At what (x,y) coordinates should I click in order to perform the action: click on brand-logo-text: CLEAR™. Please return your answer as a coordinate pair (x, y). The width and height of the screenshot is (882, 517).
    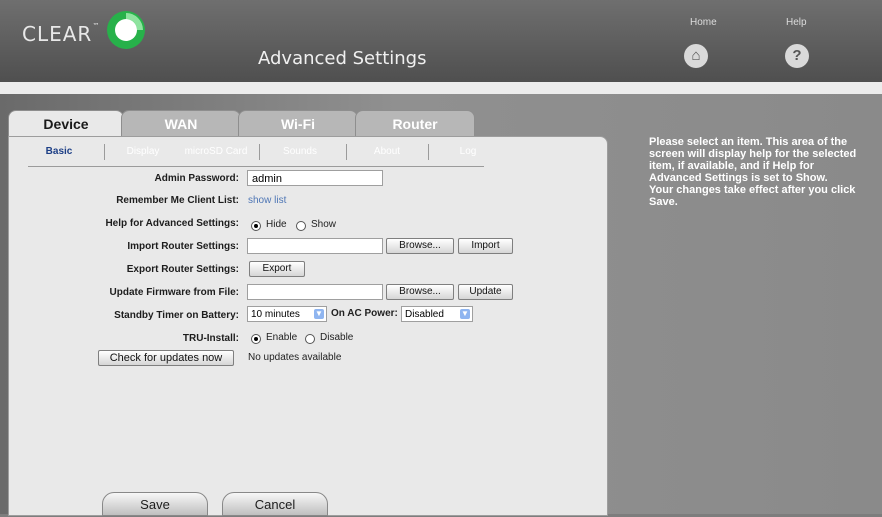
    Looking at the image, I should click on (61, 34).